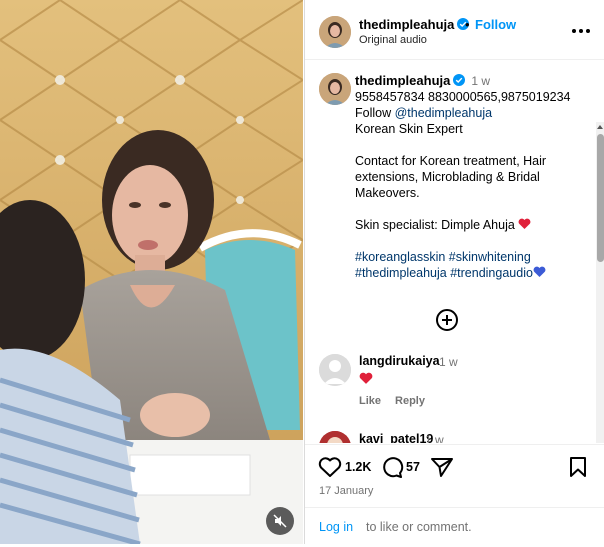 Image resolution: width=604 pixels, height=547 pixels. I want to click on mute-button, so click(280, 521).